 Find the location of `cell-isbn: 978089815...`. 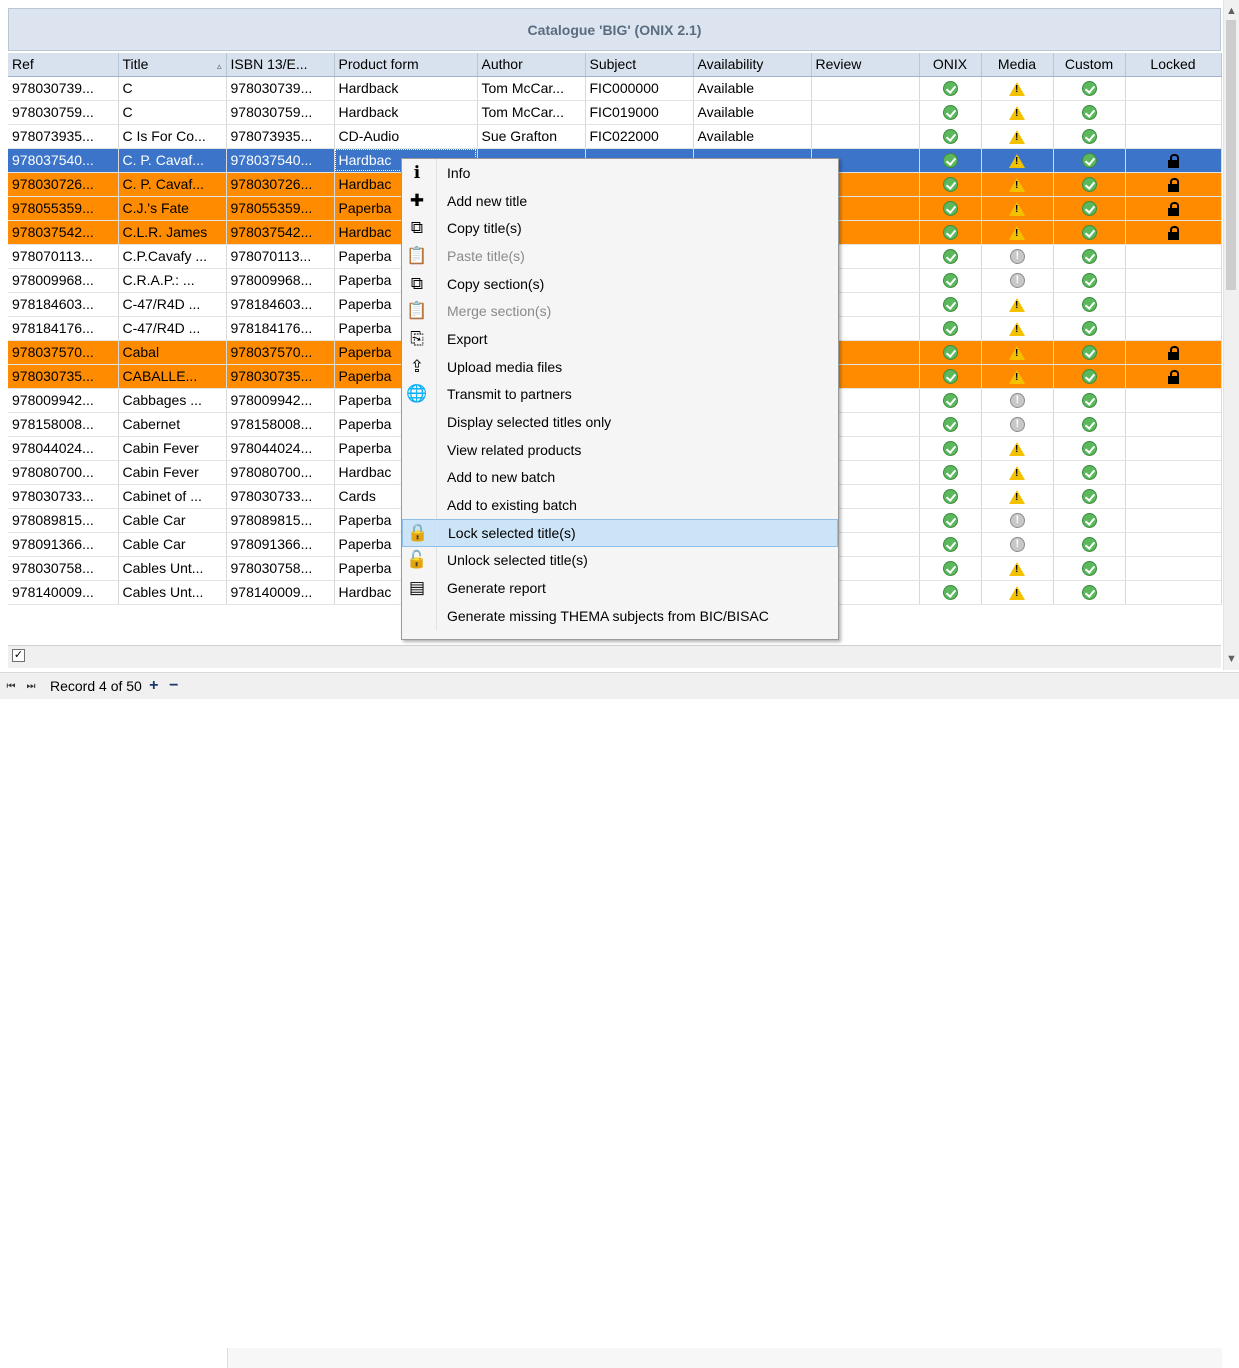

cell-isbn: 978089815... is located at coordinates (280, 520).